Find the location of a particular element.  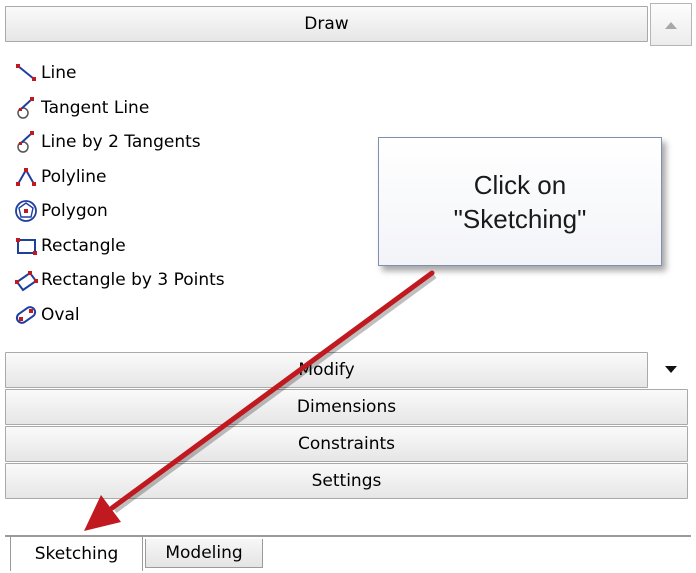

tool-tangent-line: Tangent Line is located at coordinates (194, 108).